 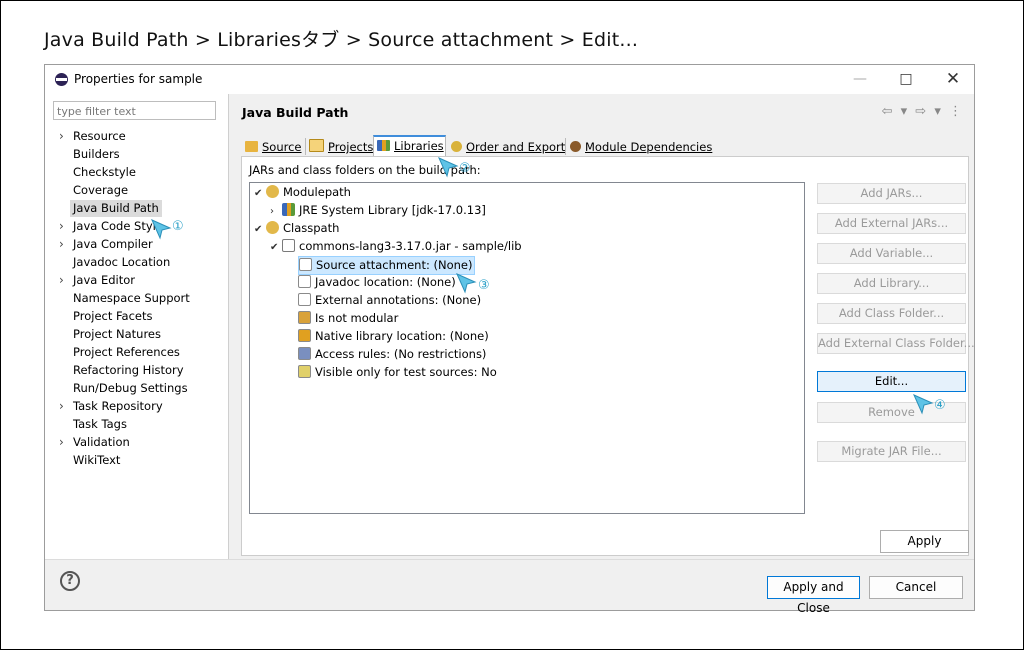 I want to click on step-marker-1: ①, so click(x=178, y=226).